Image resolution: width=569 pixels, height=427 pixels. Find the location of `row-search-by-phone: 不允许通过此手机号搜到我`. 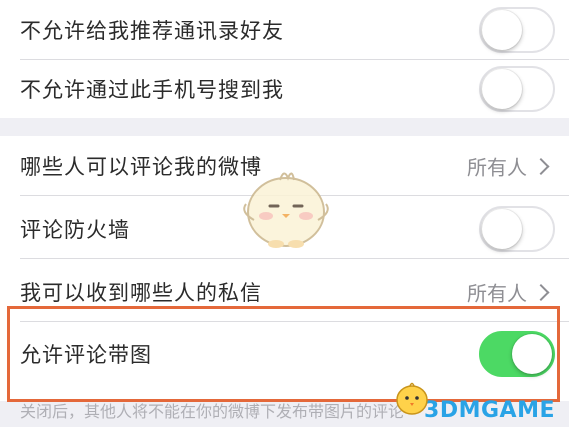

row-search-by-phone: 不允许通过此手机号搜到我 is located at coordinates (284, 89).